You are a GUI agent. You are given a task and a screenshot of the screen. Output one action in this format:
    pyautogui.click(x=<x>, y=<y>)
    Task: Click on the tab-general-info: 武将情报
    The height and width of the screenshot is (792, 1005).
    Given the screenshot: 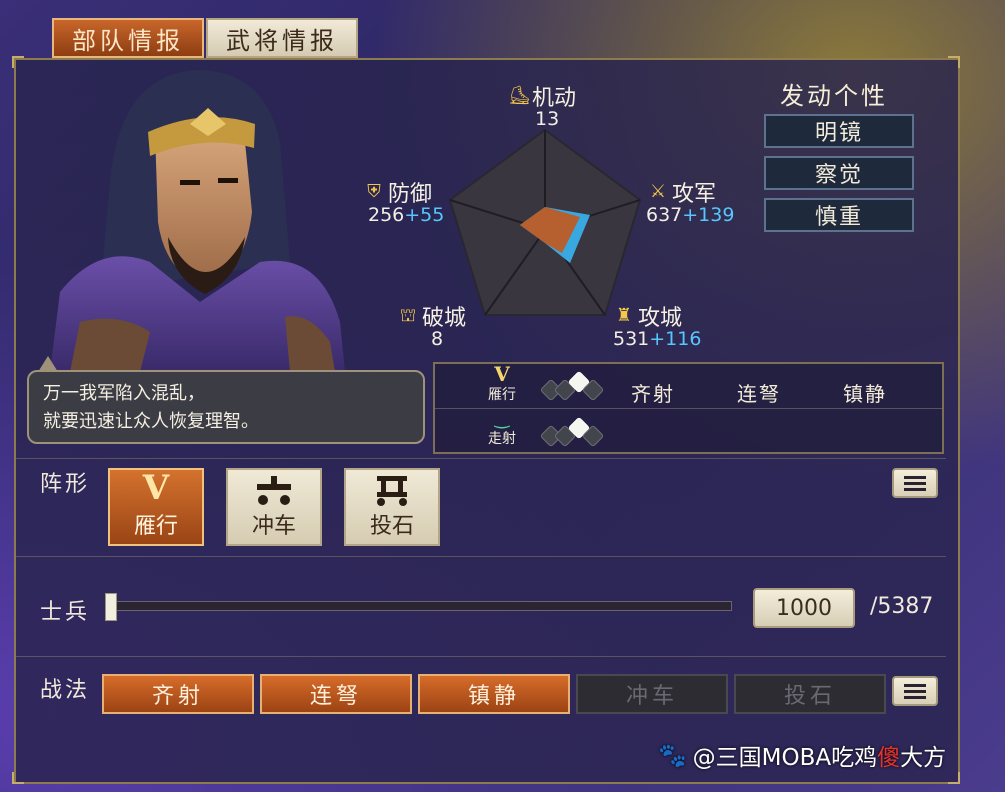 What is the action you would take?
    pyautogui.click(x=282, y=38)
    